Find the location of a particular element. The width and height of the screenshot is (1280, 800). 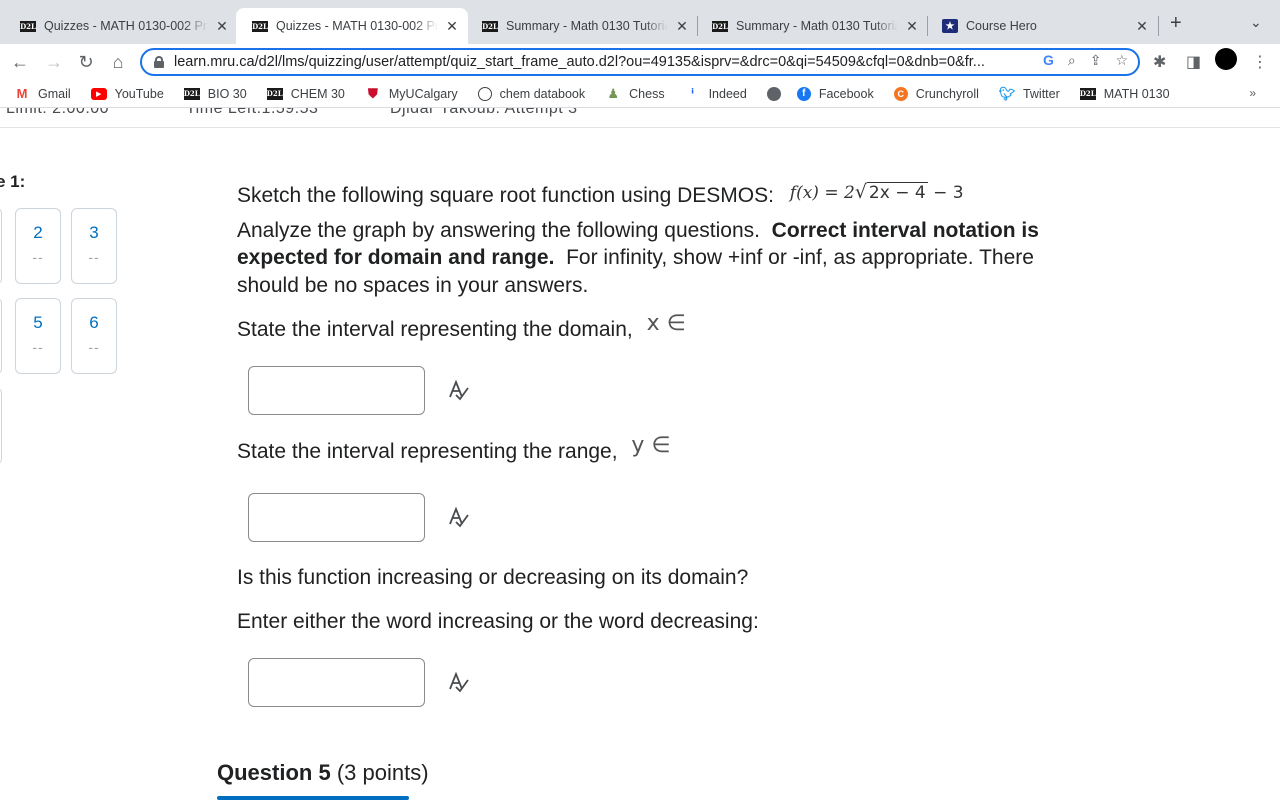

kebab-menu-icon: ⋮ is located at coordinates (1260, 62).